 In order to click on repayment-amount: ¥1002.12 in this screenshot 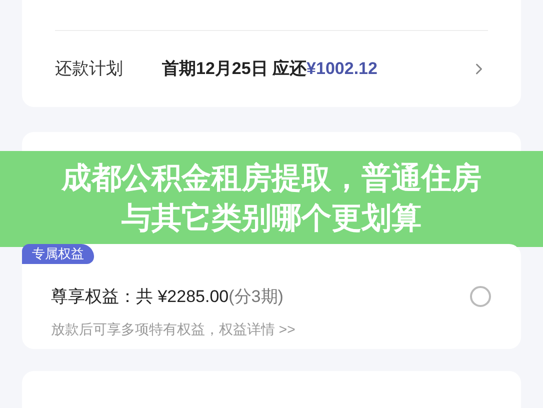, I will do `click(342, 69)`.